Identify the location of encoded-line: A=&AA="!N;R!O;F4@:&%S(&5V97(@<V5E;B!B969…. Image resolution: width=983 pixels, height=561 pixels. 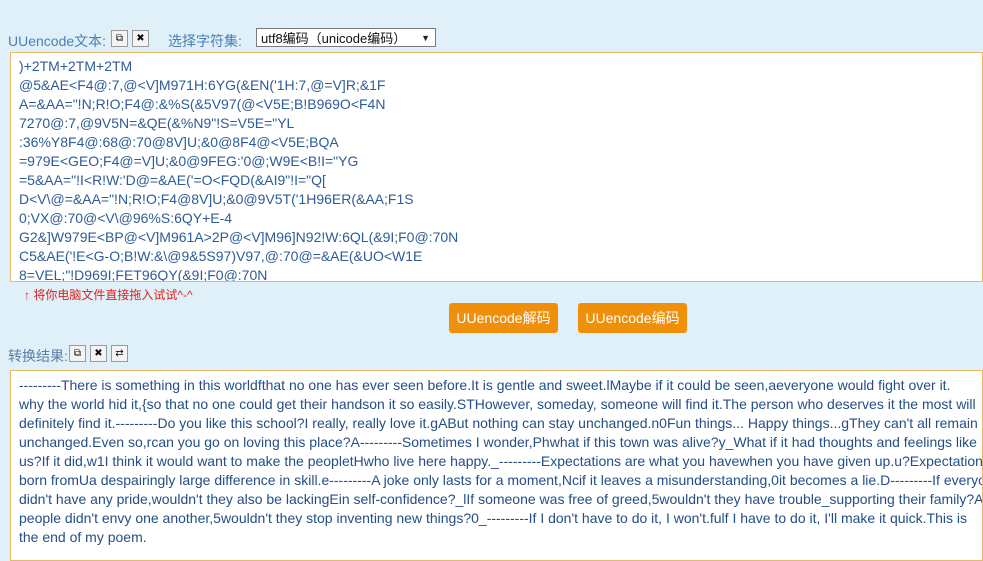
(202, 104).